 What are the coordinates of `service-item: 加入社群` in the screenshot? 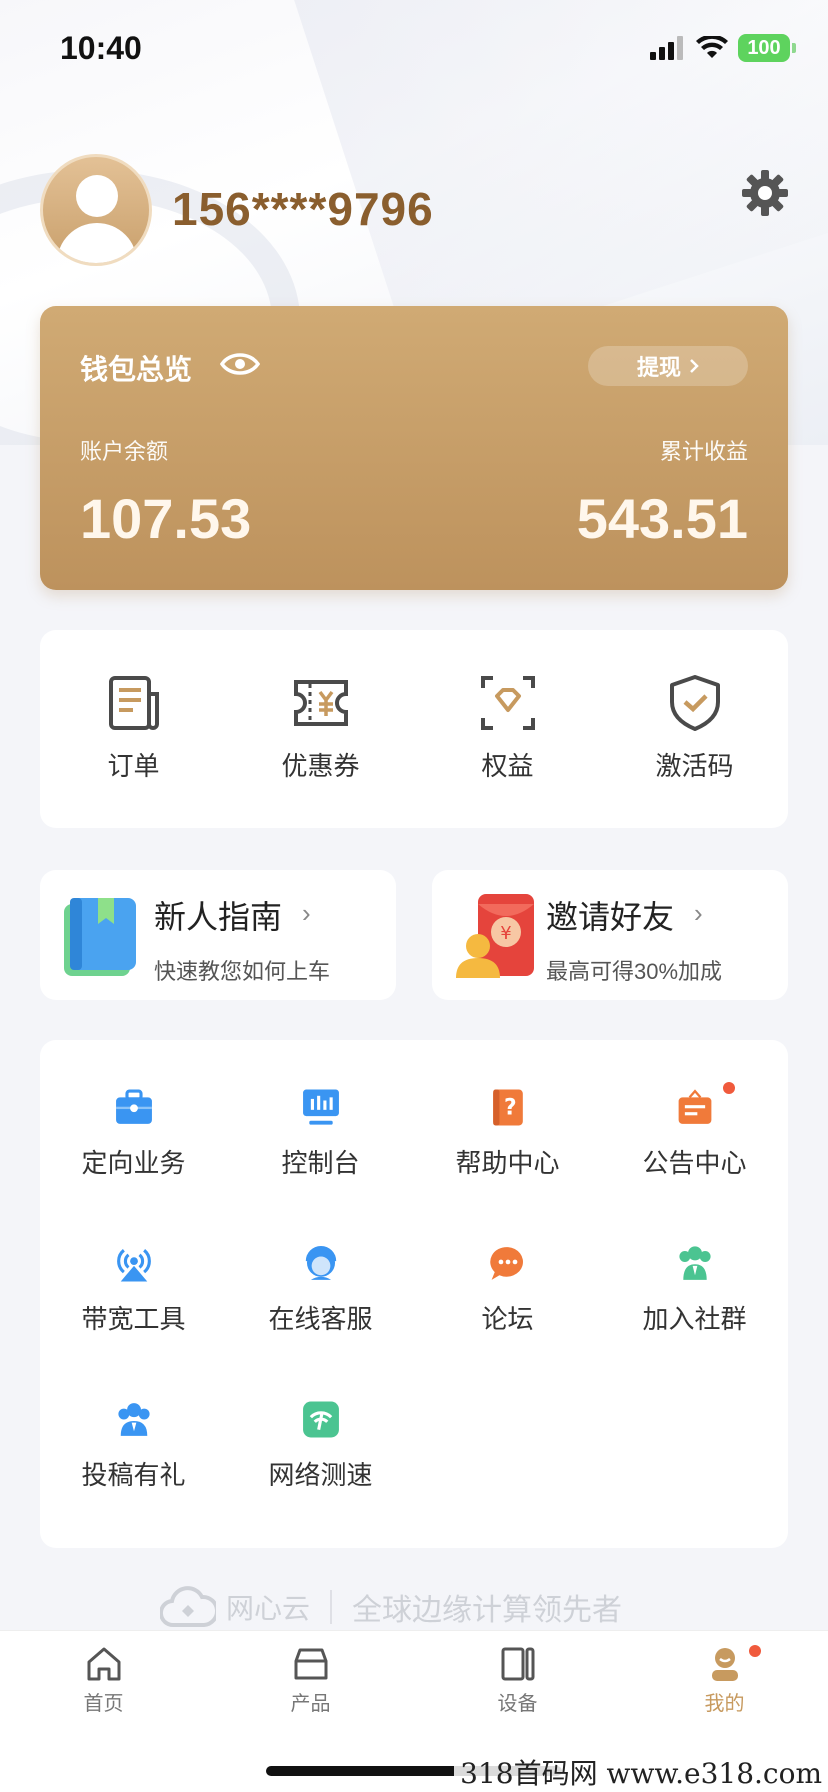 It's located at (694, 1266).